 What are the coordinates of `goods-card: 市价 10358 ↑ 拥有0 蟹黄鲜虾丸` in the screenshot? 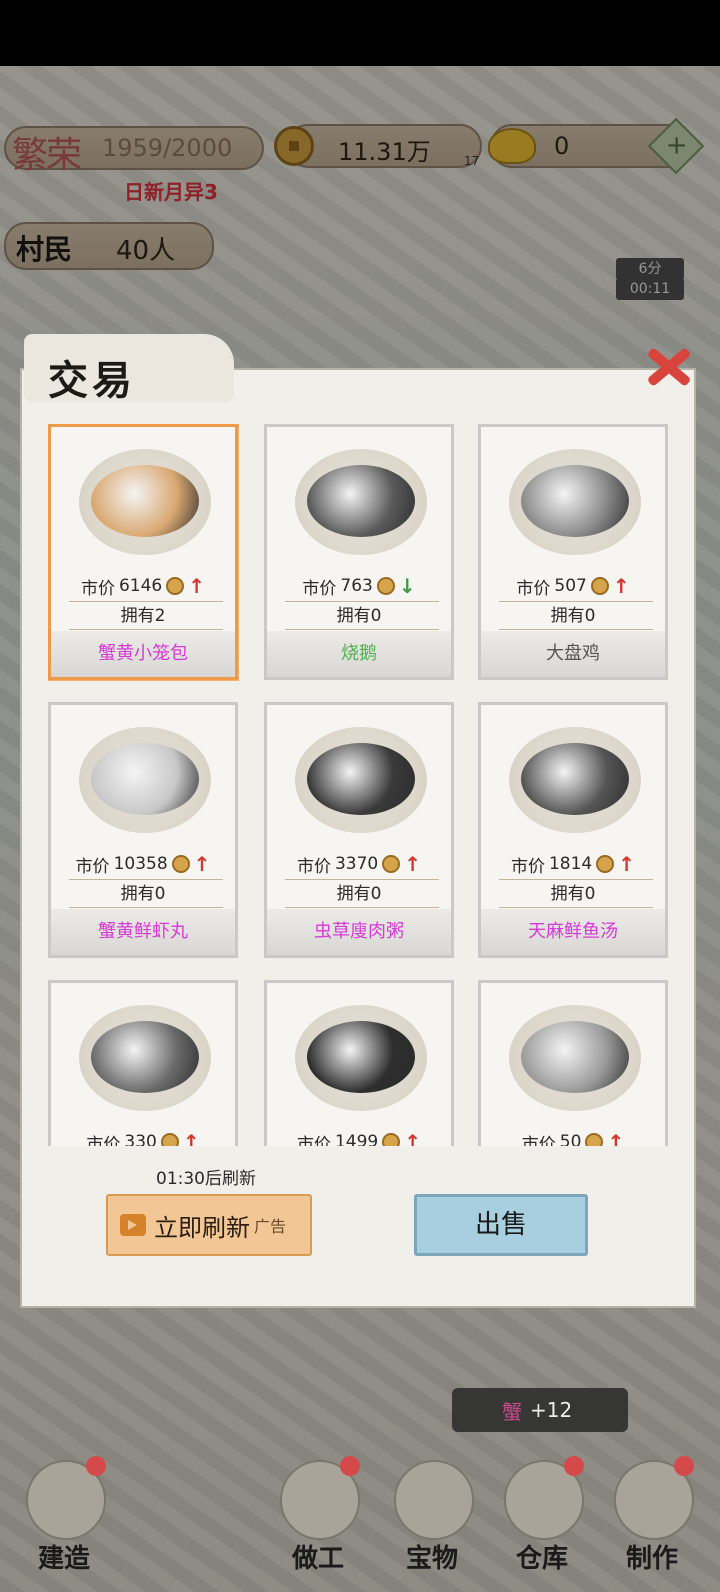 It's located at (143, 830).